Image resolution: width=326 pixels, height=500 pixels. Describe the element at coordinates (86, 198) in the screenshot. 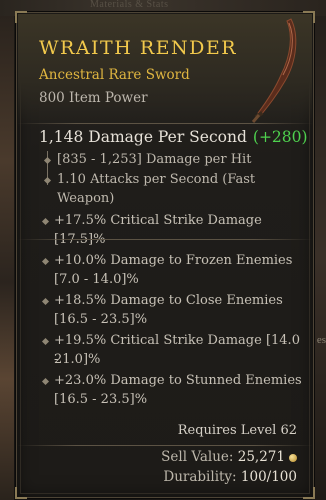

I see `attack-speed-line2: Weapon)` at that location.